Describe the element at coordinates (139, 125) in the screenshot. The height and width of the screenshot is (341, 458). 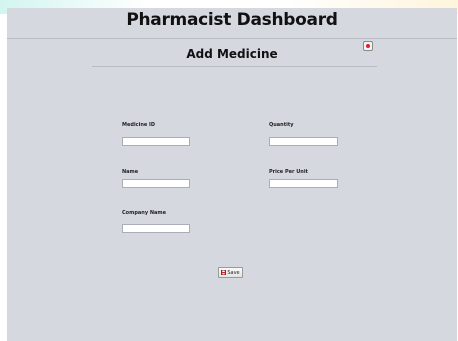
I see `medicine-id-label: Medicine ID` at that location.